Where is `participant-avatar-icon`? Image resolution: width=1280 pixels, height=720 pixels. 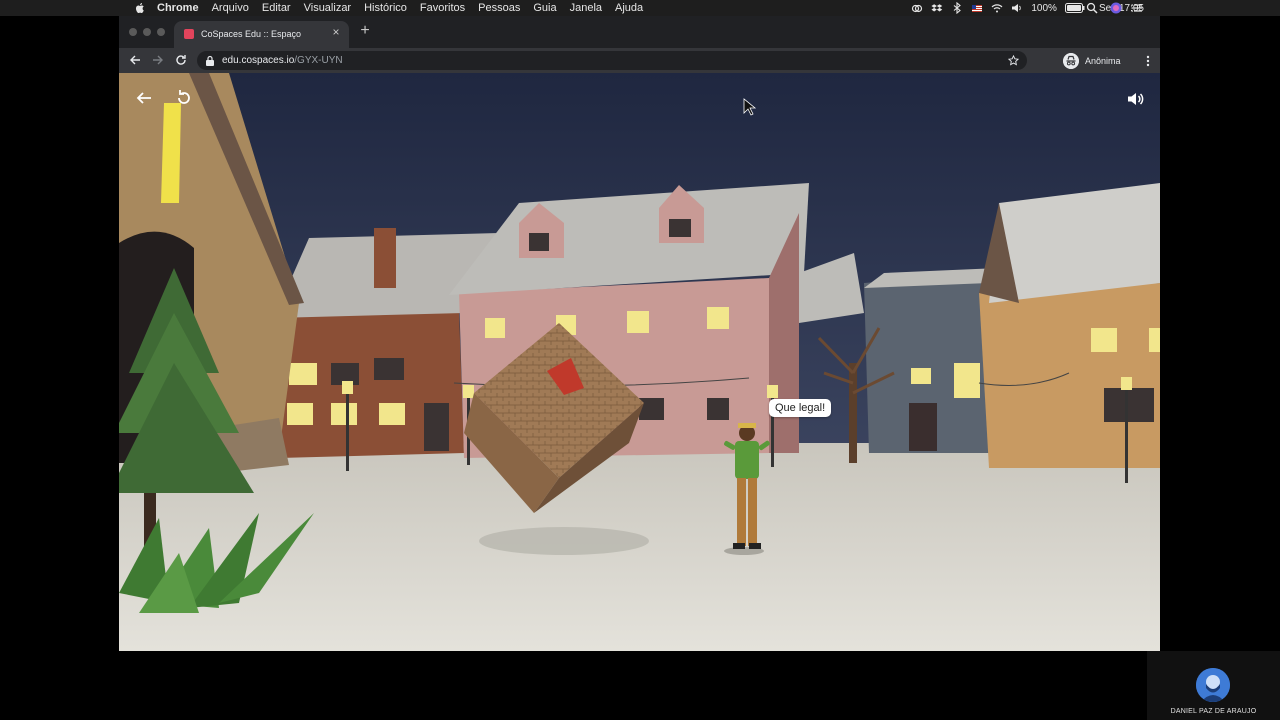 participant-avatar-icon is located at coordinates (1213, 685).